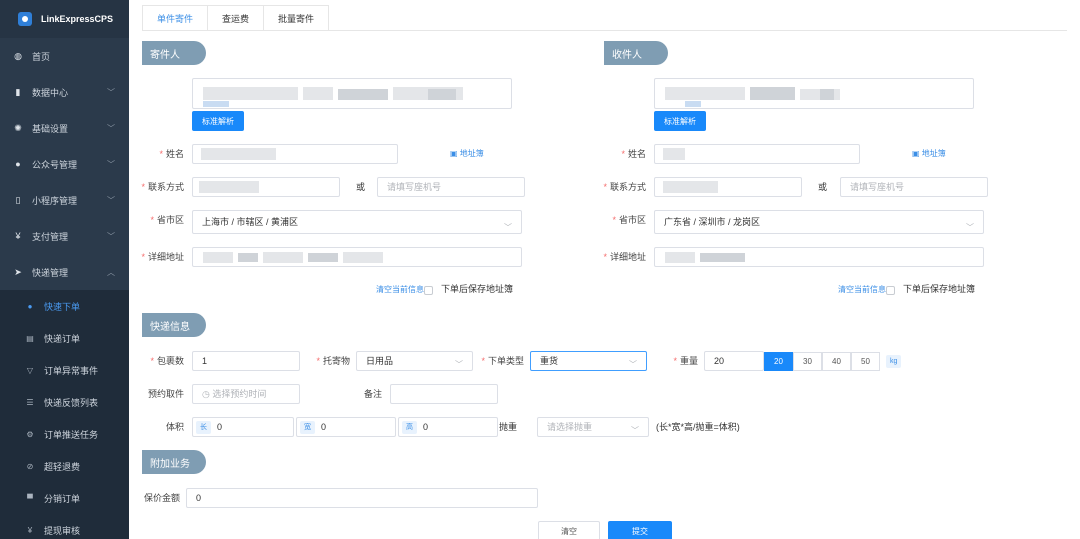  What do you see at coordinates (64, 128) in the screenshot?
I see `sidebar-item-basic-settings: ✺ 基础设置 ﹀` at bounding box center [64, 128].